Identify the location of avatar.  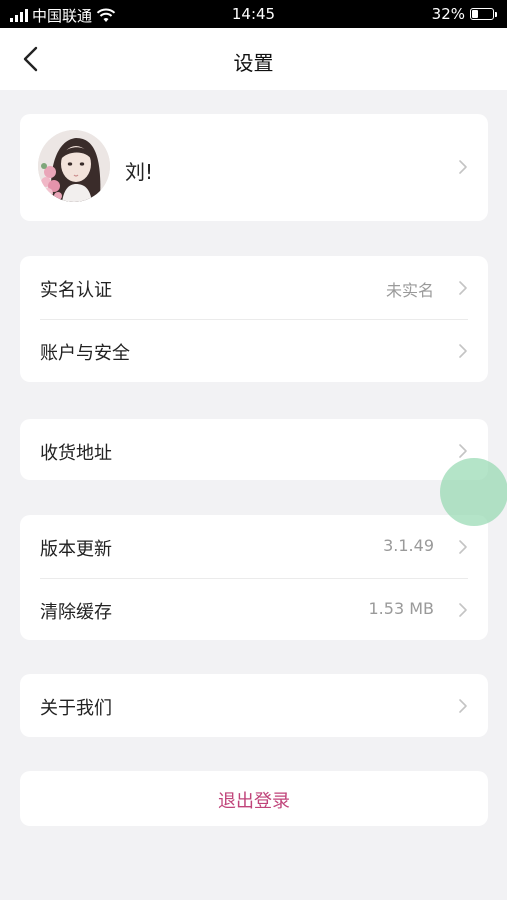
(74, 166).